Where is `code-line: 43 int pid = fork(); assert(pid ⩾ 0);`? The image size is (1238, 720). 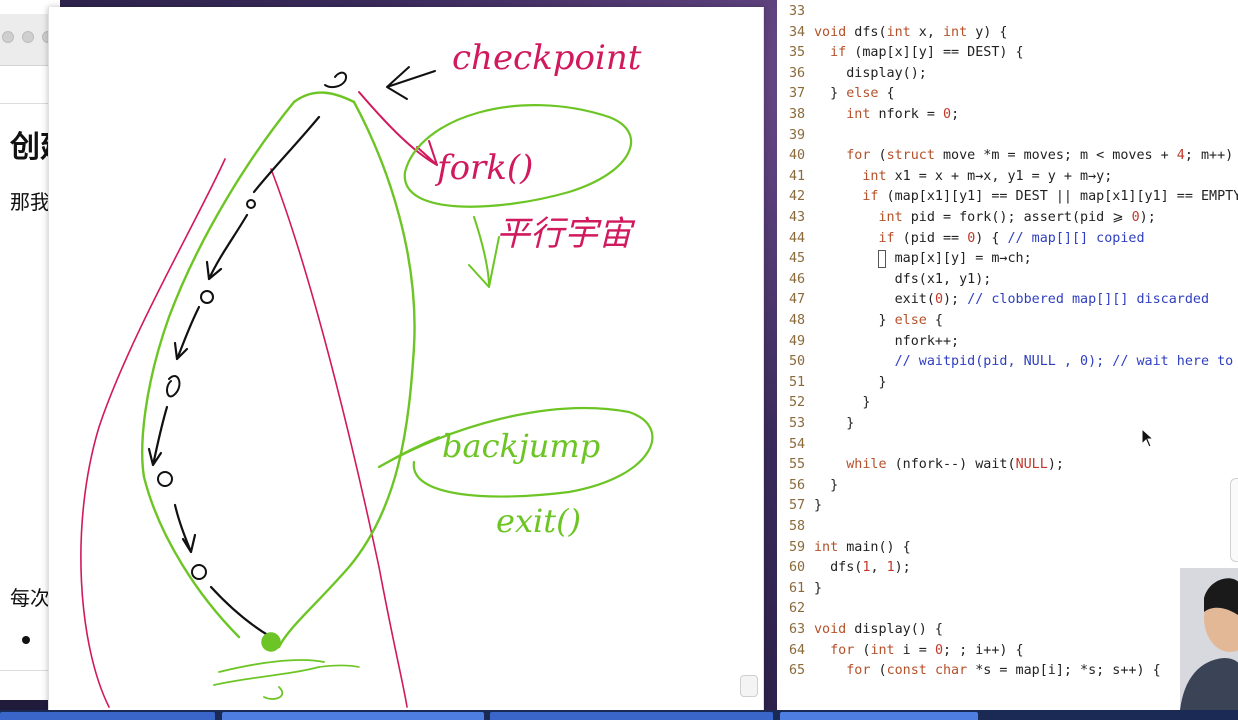 code-line: 43 int pid = fork(); assert(pid ⩾ 0); is located at coordinates (1007, 218).